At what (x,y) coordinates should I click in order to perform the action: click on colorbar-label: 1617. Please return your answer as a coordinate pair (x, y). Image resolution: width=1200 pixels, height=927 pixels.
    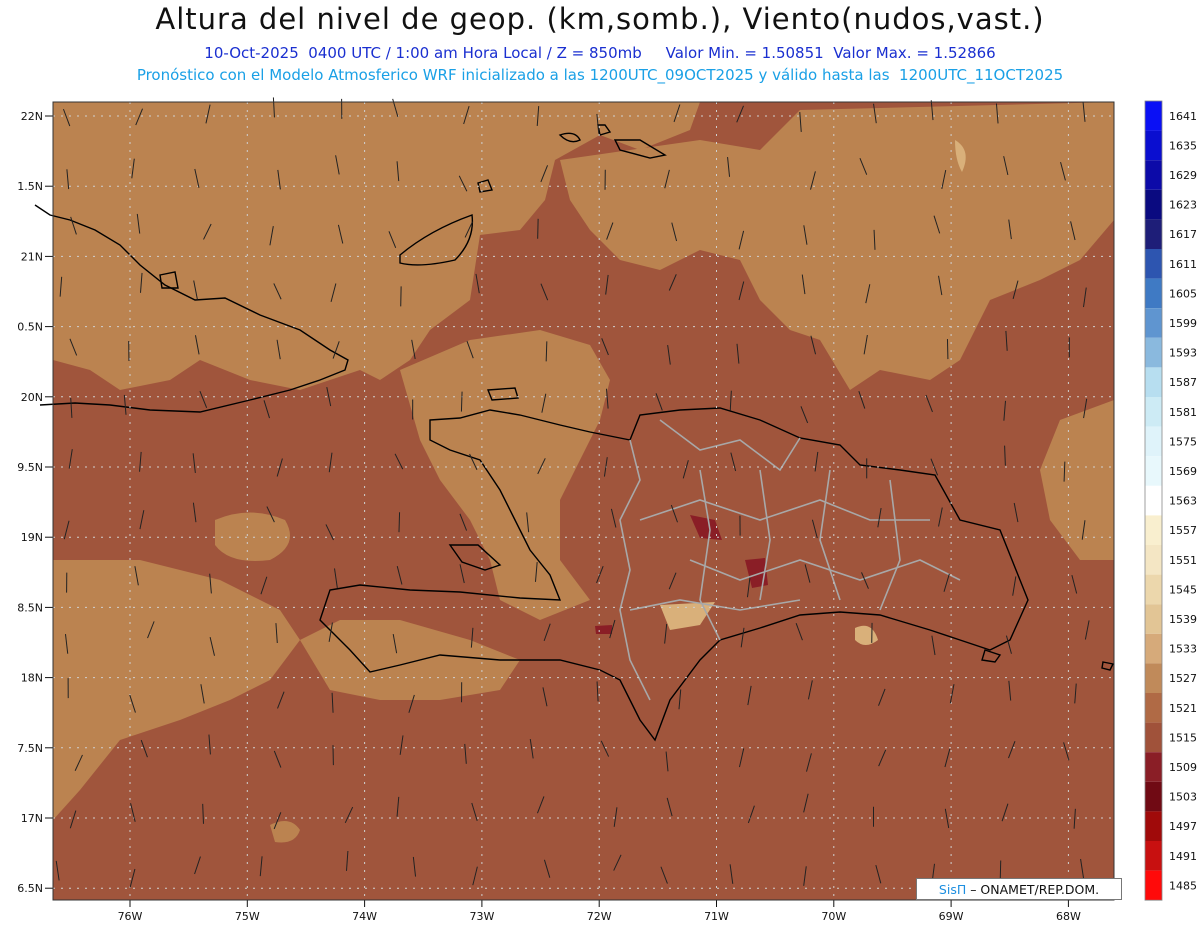
    Looking at the image, I should click on (1183, 234).